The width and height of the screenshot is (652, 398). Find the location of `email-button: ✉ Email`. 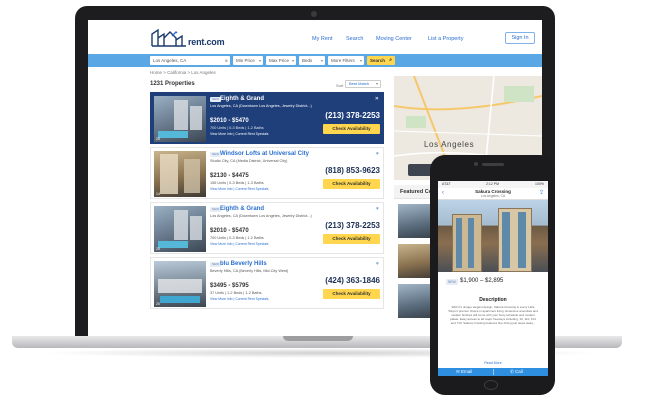

email-button: ✉ Email is located at coordinates (464, 372).